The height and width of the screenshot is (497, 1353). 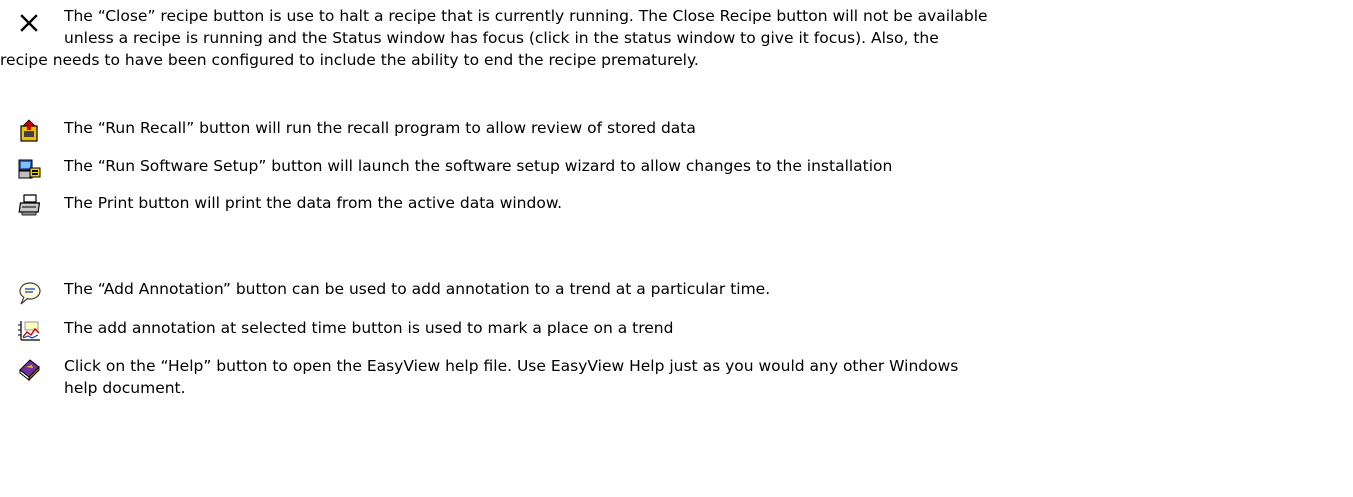 I want to click on speech-bubble-icon, so click(x=29, y=293).